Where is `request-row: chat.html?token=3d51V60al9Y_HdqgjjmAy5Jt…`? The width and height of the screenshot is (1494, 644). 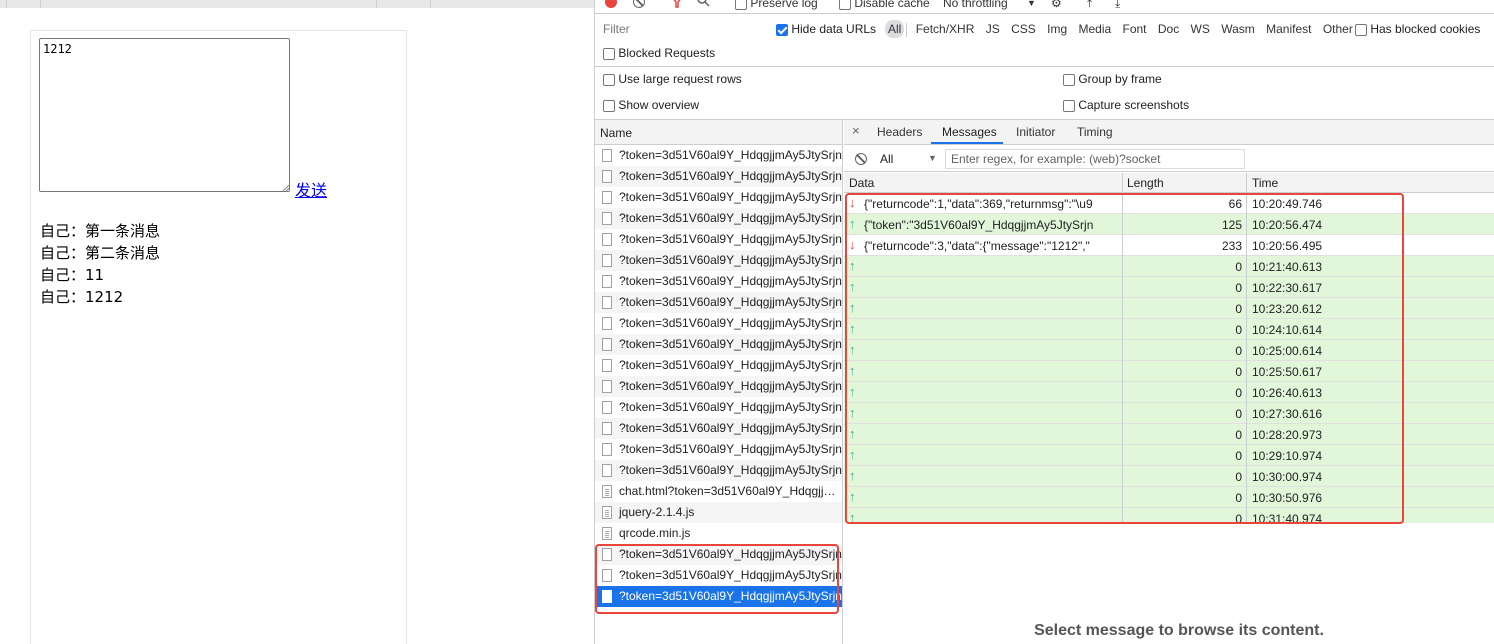 request-row: chat.html?token=3d51V60al9Y_HdqgjjmAy5Jt… is located at coordinates (718, 491).